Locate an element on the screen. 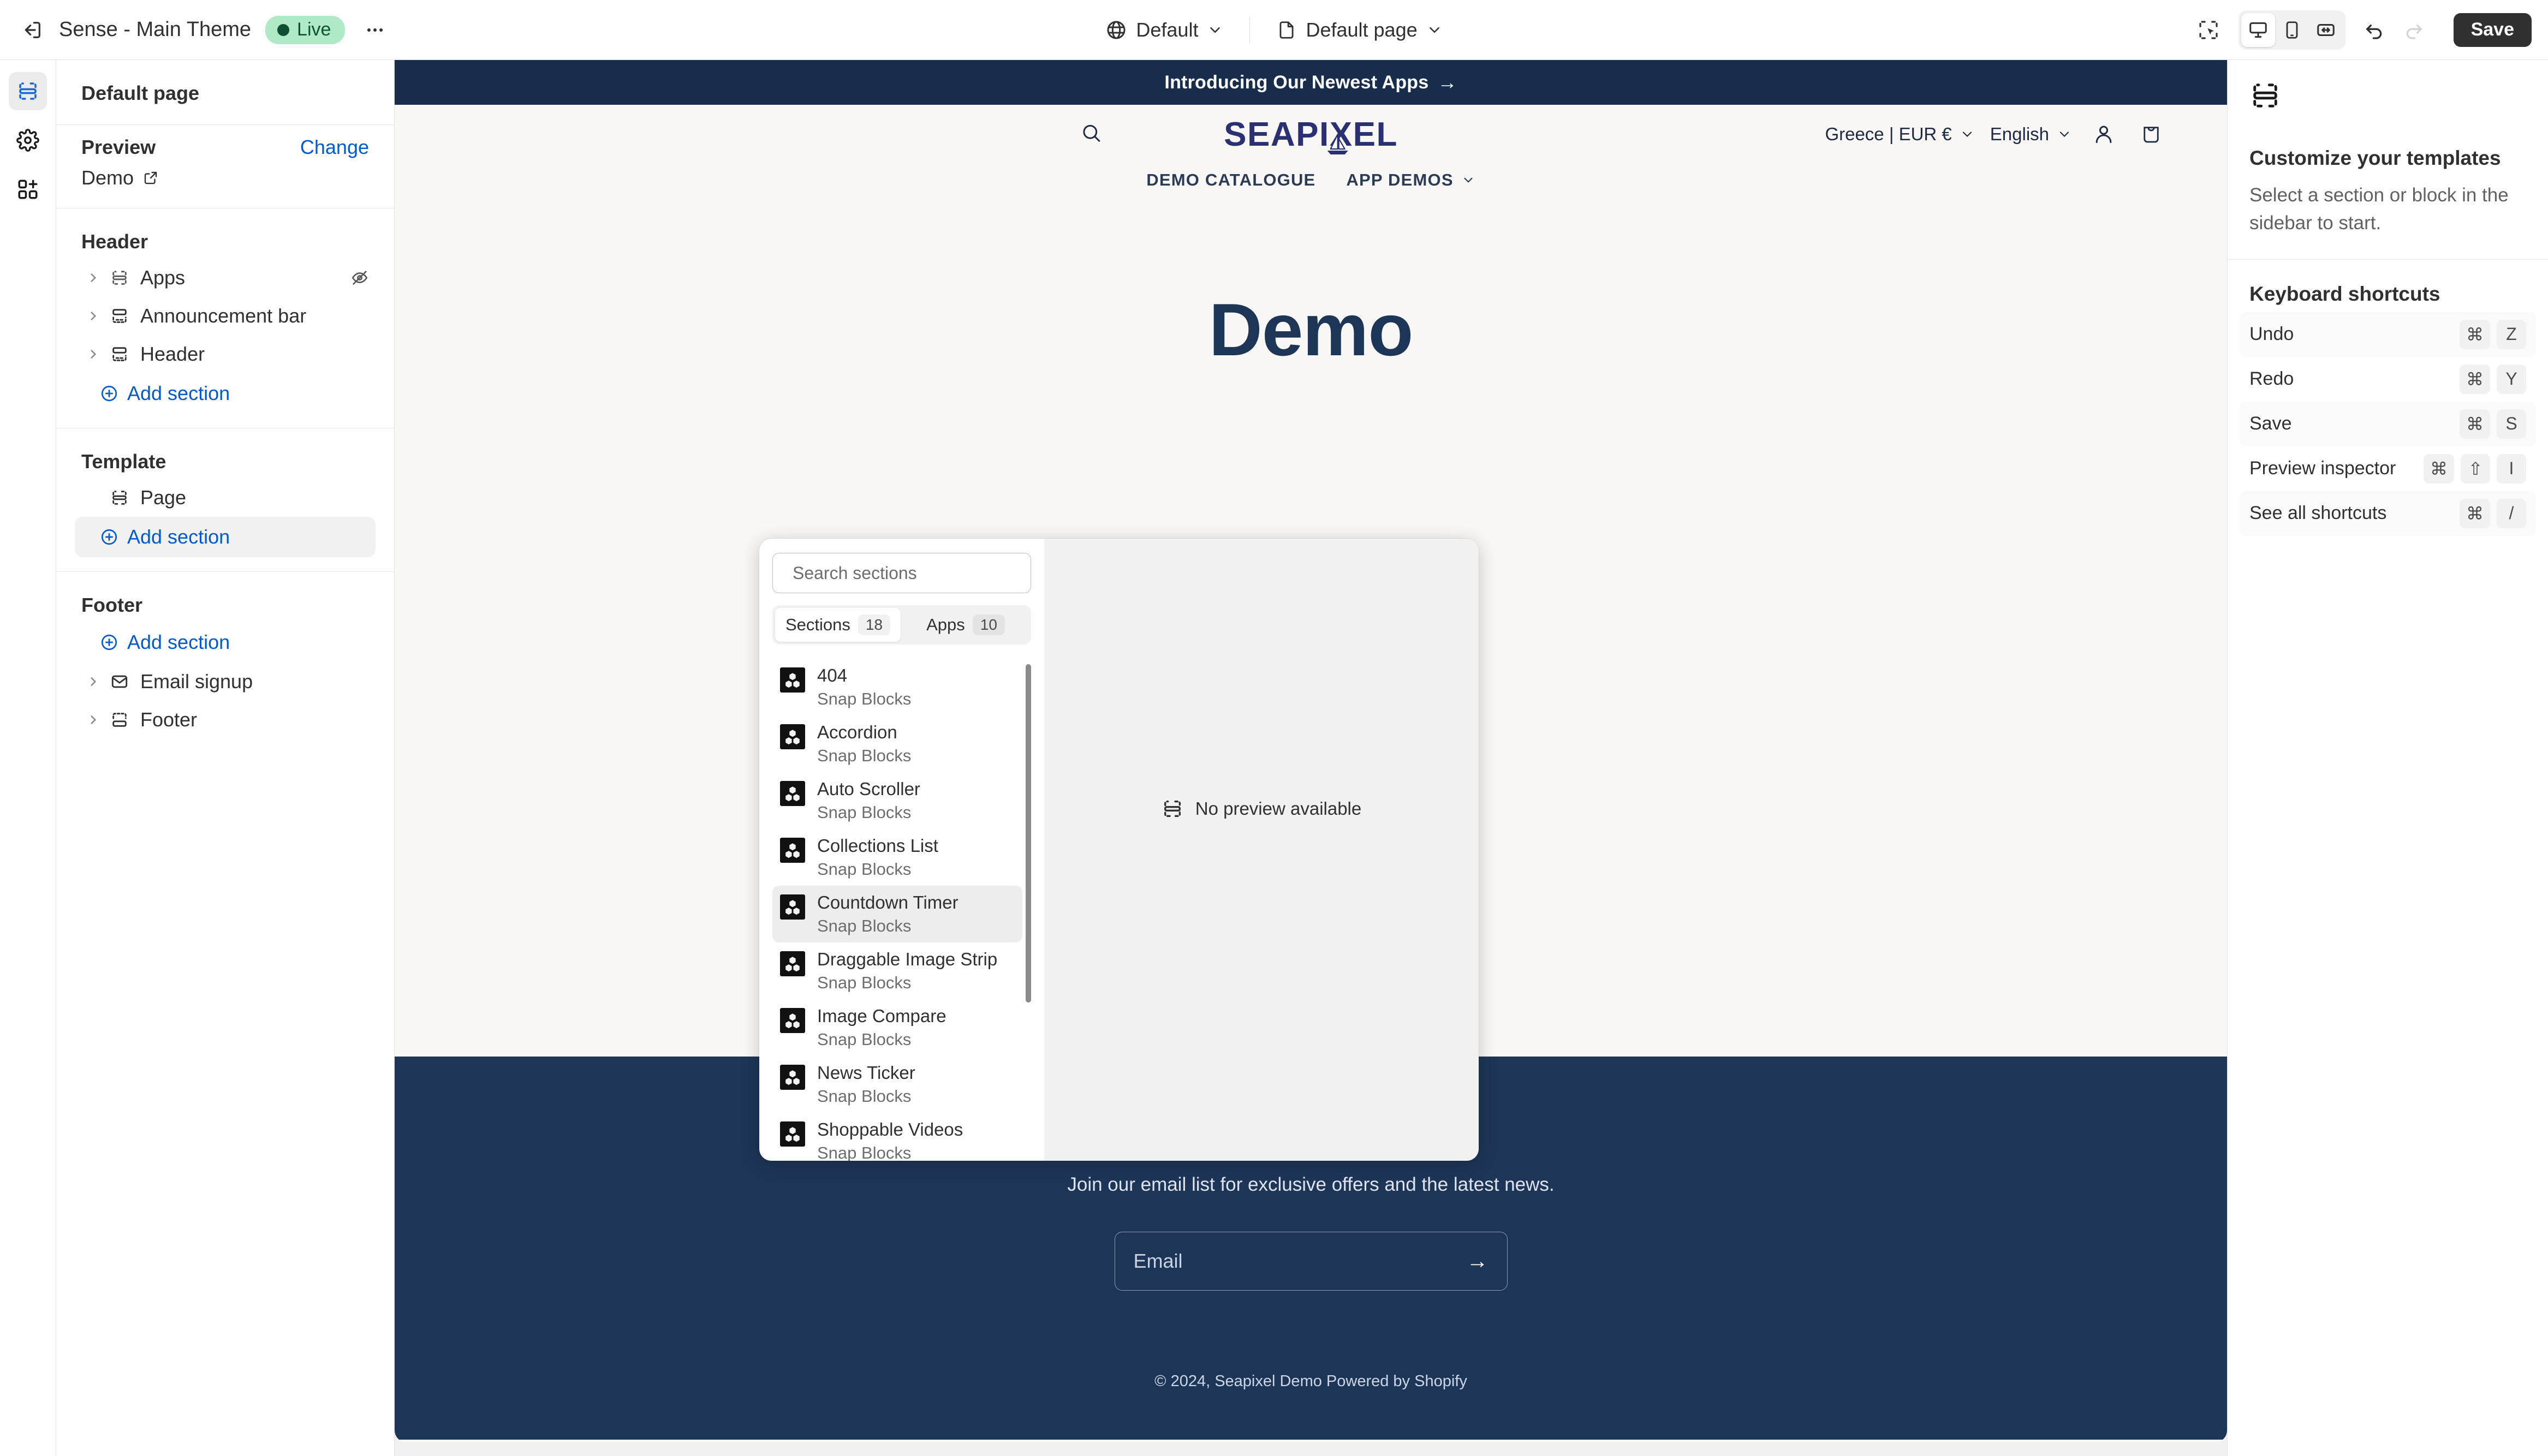  shortcut-row-see-all: See all shortcuts ⌘ / is located at coordinates (2388, 513).